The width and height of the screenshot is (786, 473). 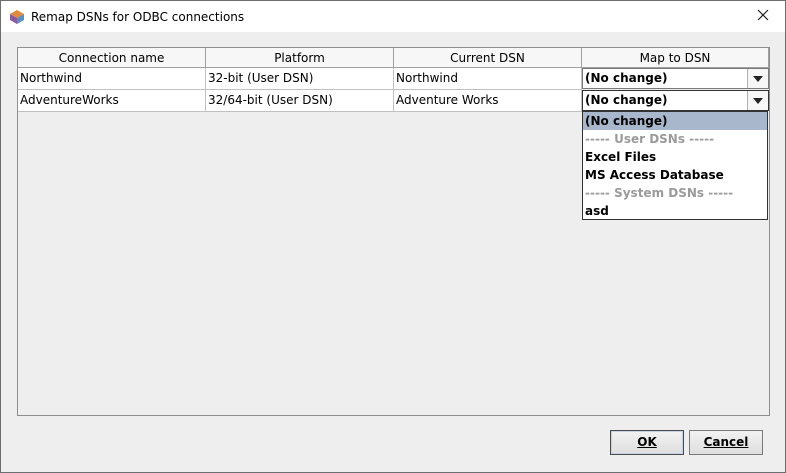 I want to click on map-to-dsn-combo: (No change), so click(x=675, y=78).